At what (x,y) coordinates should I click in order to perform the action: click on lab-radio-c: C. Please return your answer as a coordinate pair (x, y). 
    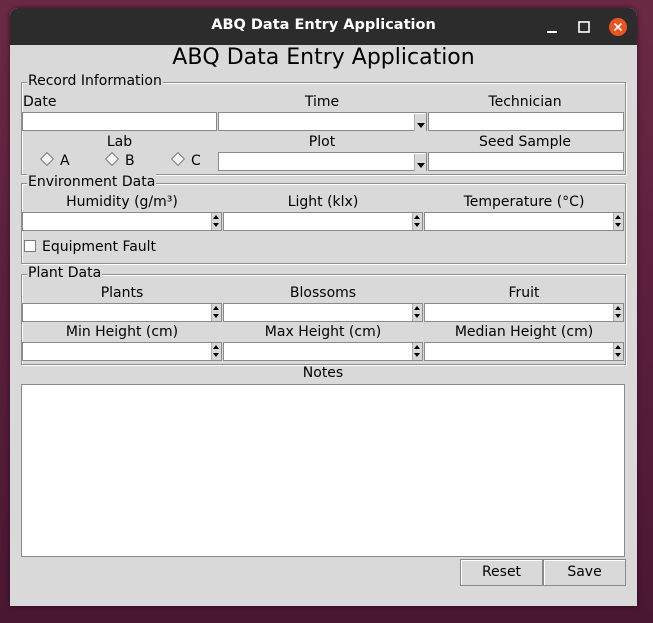
    Looking at the image, I should click on (185, 160).